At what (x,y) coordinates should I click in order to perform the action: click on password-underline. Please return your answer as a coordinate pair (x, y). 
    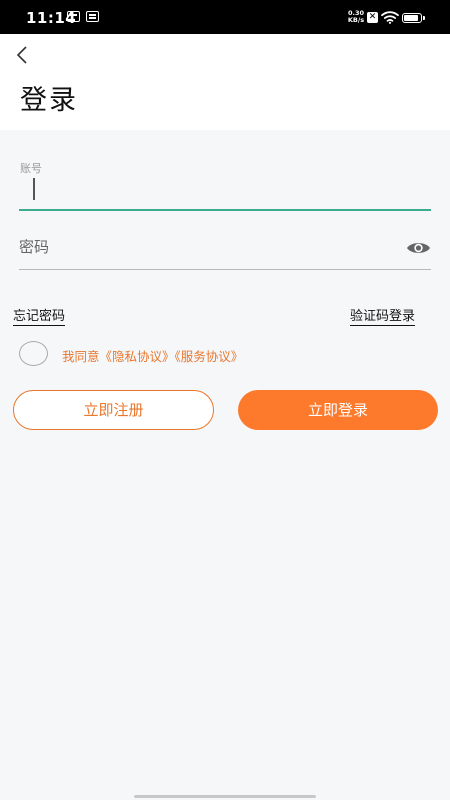
    Looking at the image, I should click on (225, 269).